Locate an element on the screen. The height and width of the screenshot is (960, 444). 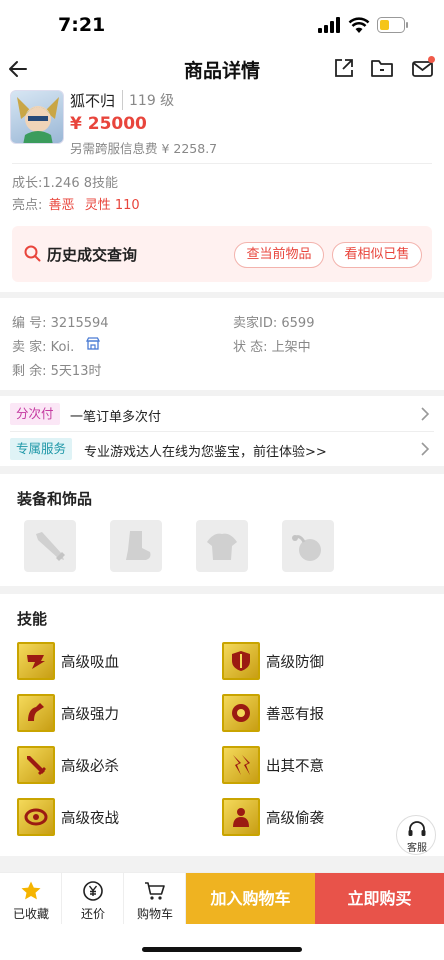
nav-bar: 商品详情 is located at coordinates (222, 70).